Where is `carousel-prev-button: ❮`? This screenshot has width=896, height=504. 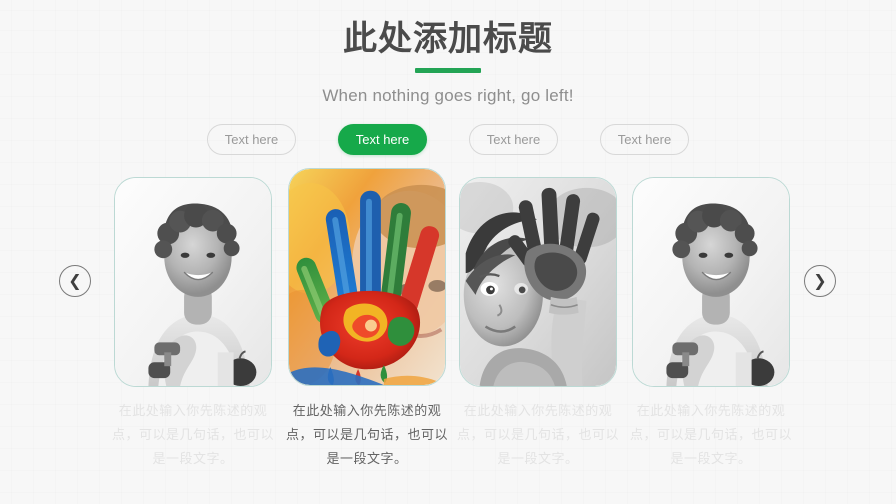 carousel-prev-button: ❮ is located at coordinates (75, 281).